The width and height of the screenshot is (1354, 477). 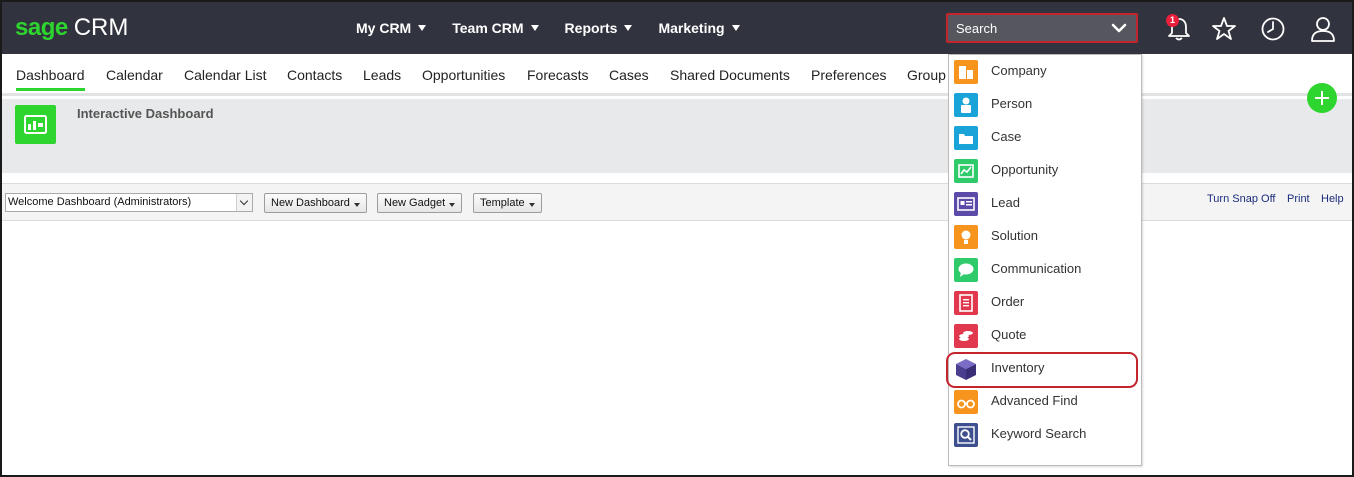 What do you see at coordinates (1042, 28) in the screenshot?
I see `search-dropdown-toggle: Search` at bounding box center [1042, 28].